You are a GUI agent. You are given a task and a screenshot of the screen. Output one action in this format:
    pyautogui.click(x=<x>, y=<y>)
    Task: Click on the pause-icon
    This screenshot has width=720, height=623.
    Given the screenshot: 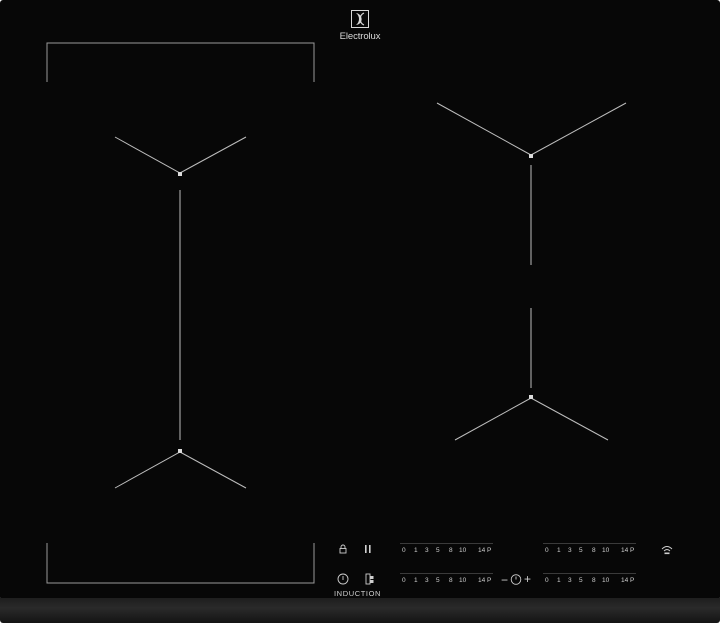 What is the action you would take?
    pyautogui.click(x=368, y=549)
    